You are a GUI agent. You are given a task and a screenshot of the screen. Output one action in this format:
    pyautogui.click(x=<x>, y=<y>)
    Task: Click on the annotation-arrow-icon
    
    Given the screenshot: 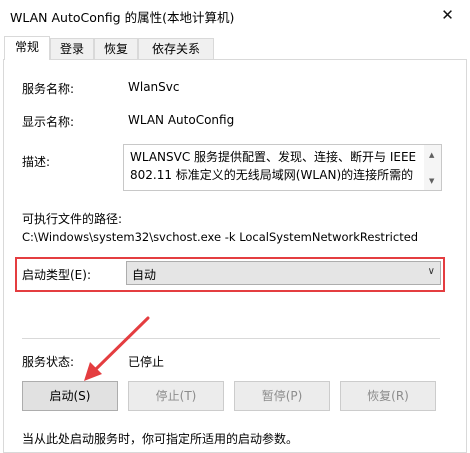 What is the action you would take?
    pyautogui.click(x=117, y=348)
    